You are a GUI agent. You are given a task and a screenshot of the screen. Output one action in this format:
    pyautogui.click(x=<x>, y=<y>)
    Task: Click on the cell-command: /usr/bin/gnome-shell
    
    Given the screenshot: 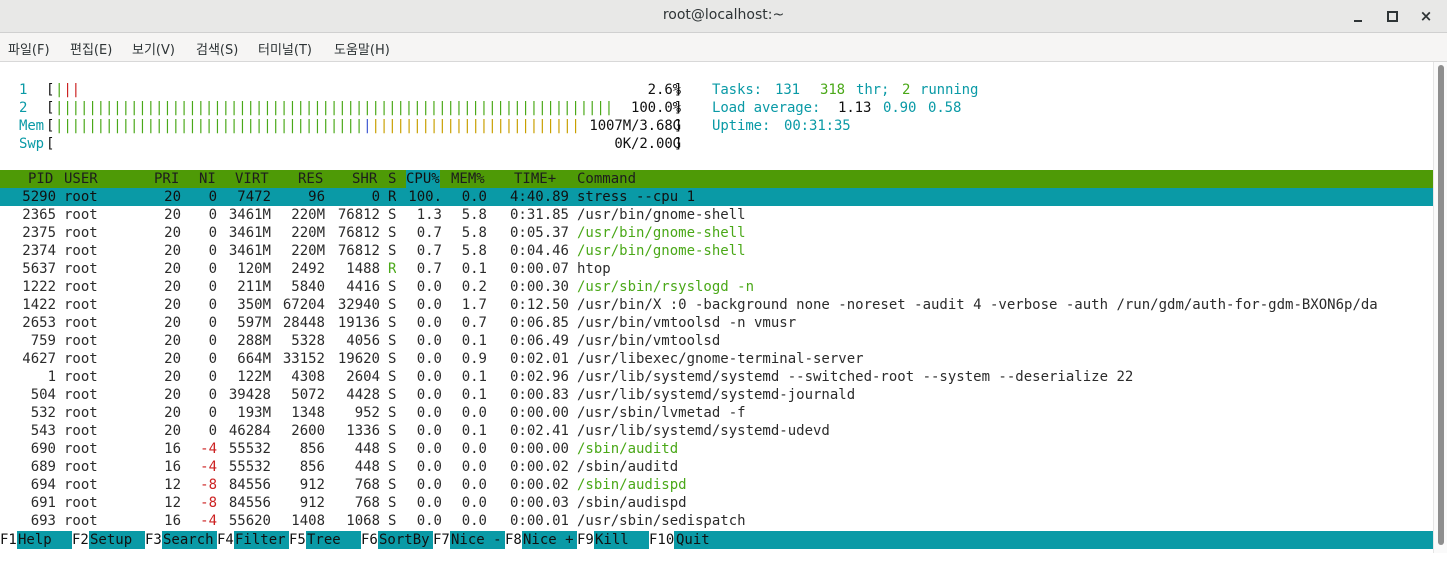 What is the action you would take?
    pyautogui.click(x=661, y=215)
    